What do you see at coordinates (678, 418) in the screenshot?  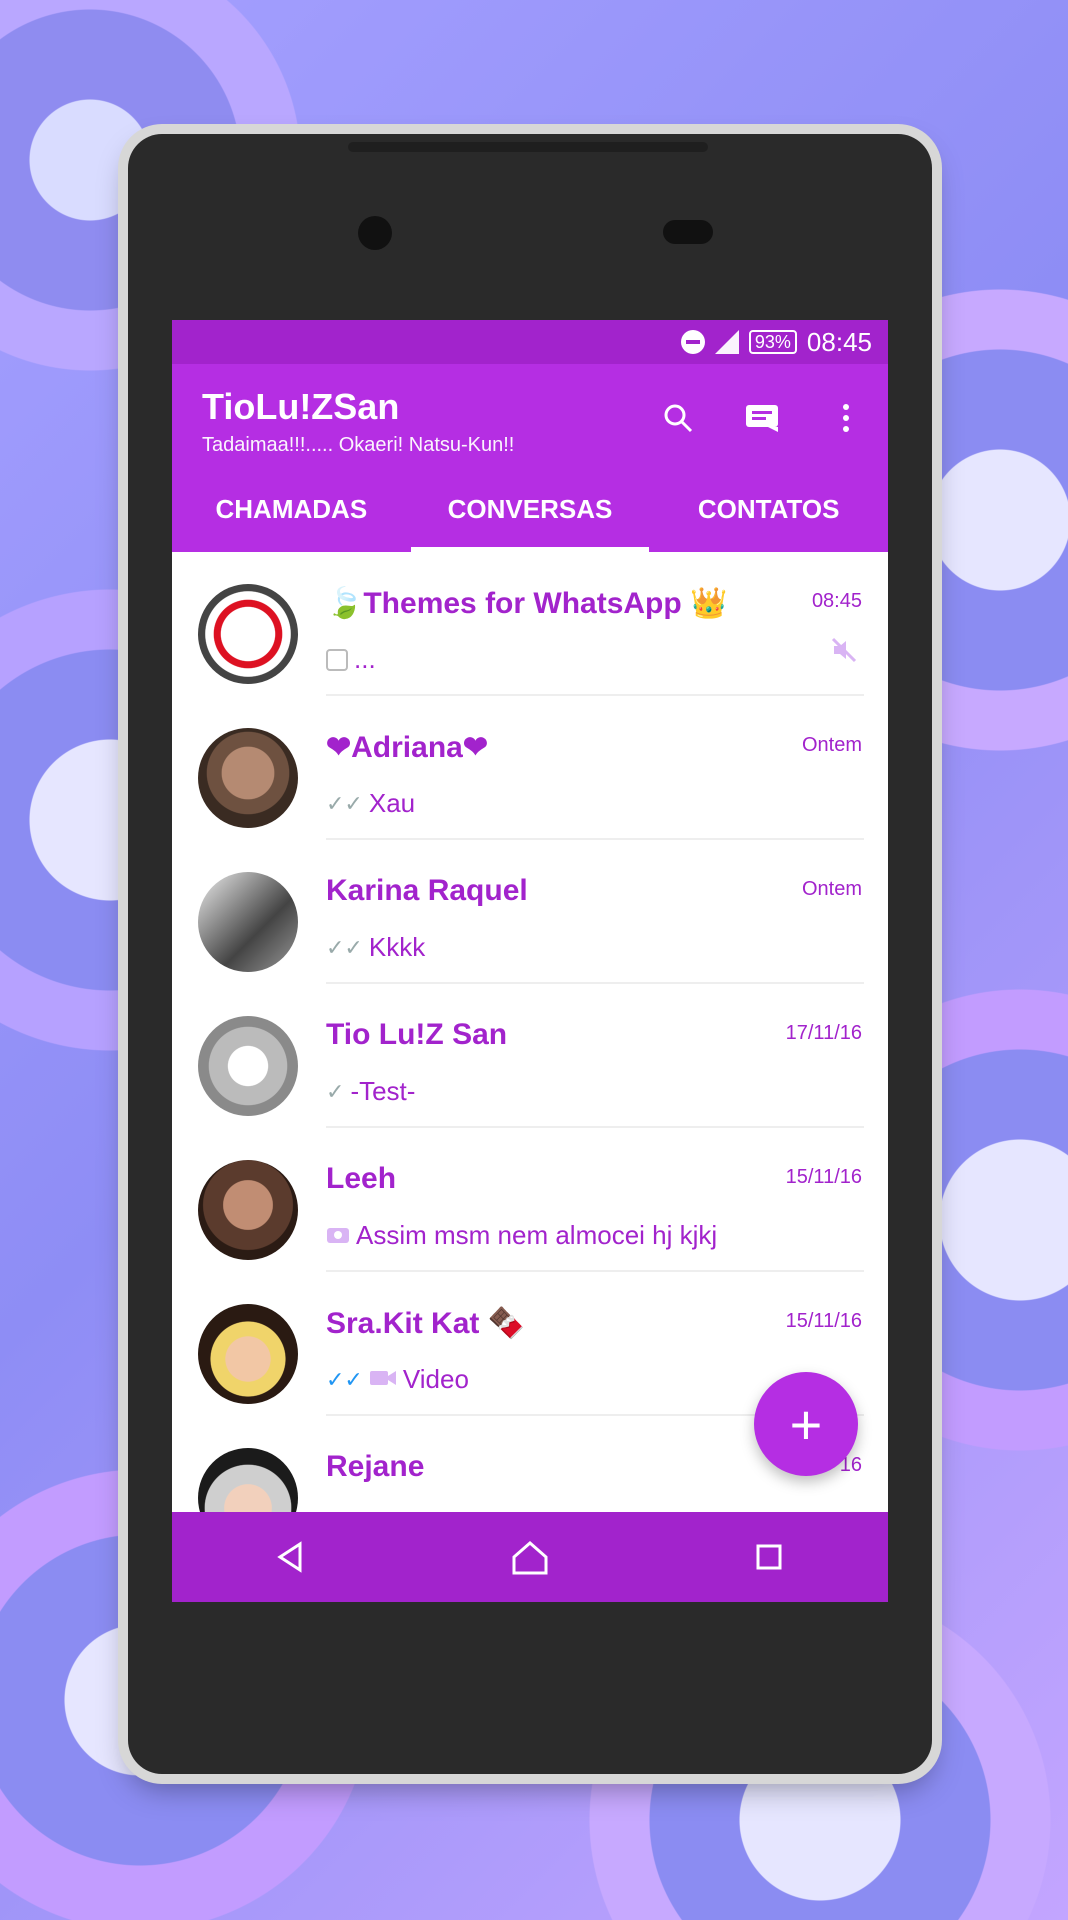 I see `search-icon` at bounding box center [678, 418].